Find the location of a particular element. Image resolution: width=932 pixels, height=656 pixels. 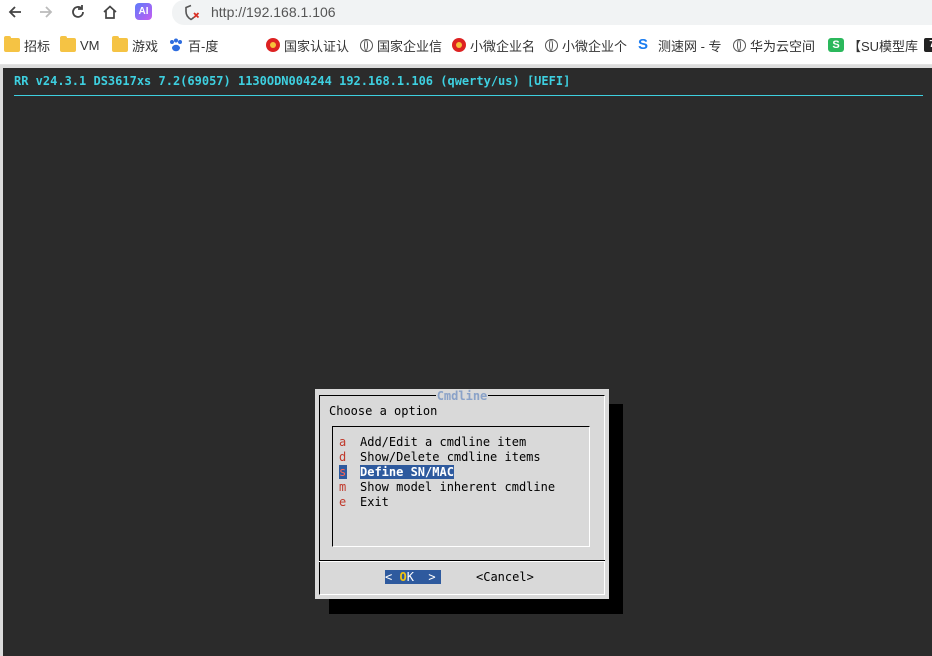

bookmark-item: VM is located at coordinates (80, 45).